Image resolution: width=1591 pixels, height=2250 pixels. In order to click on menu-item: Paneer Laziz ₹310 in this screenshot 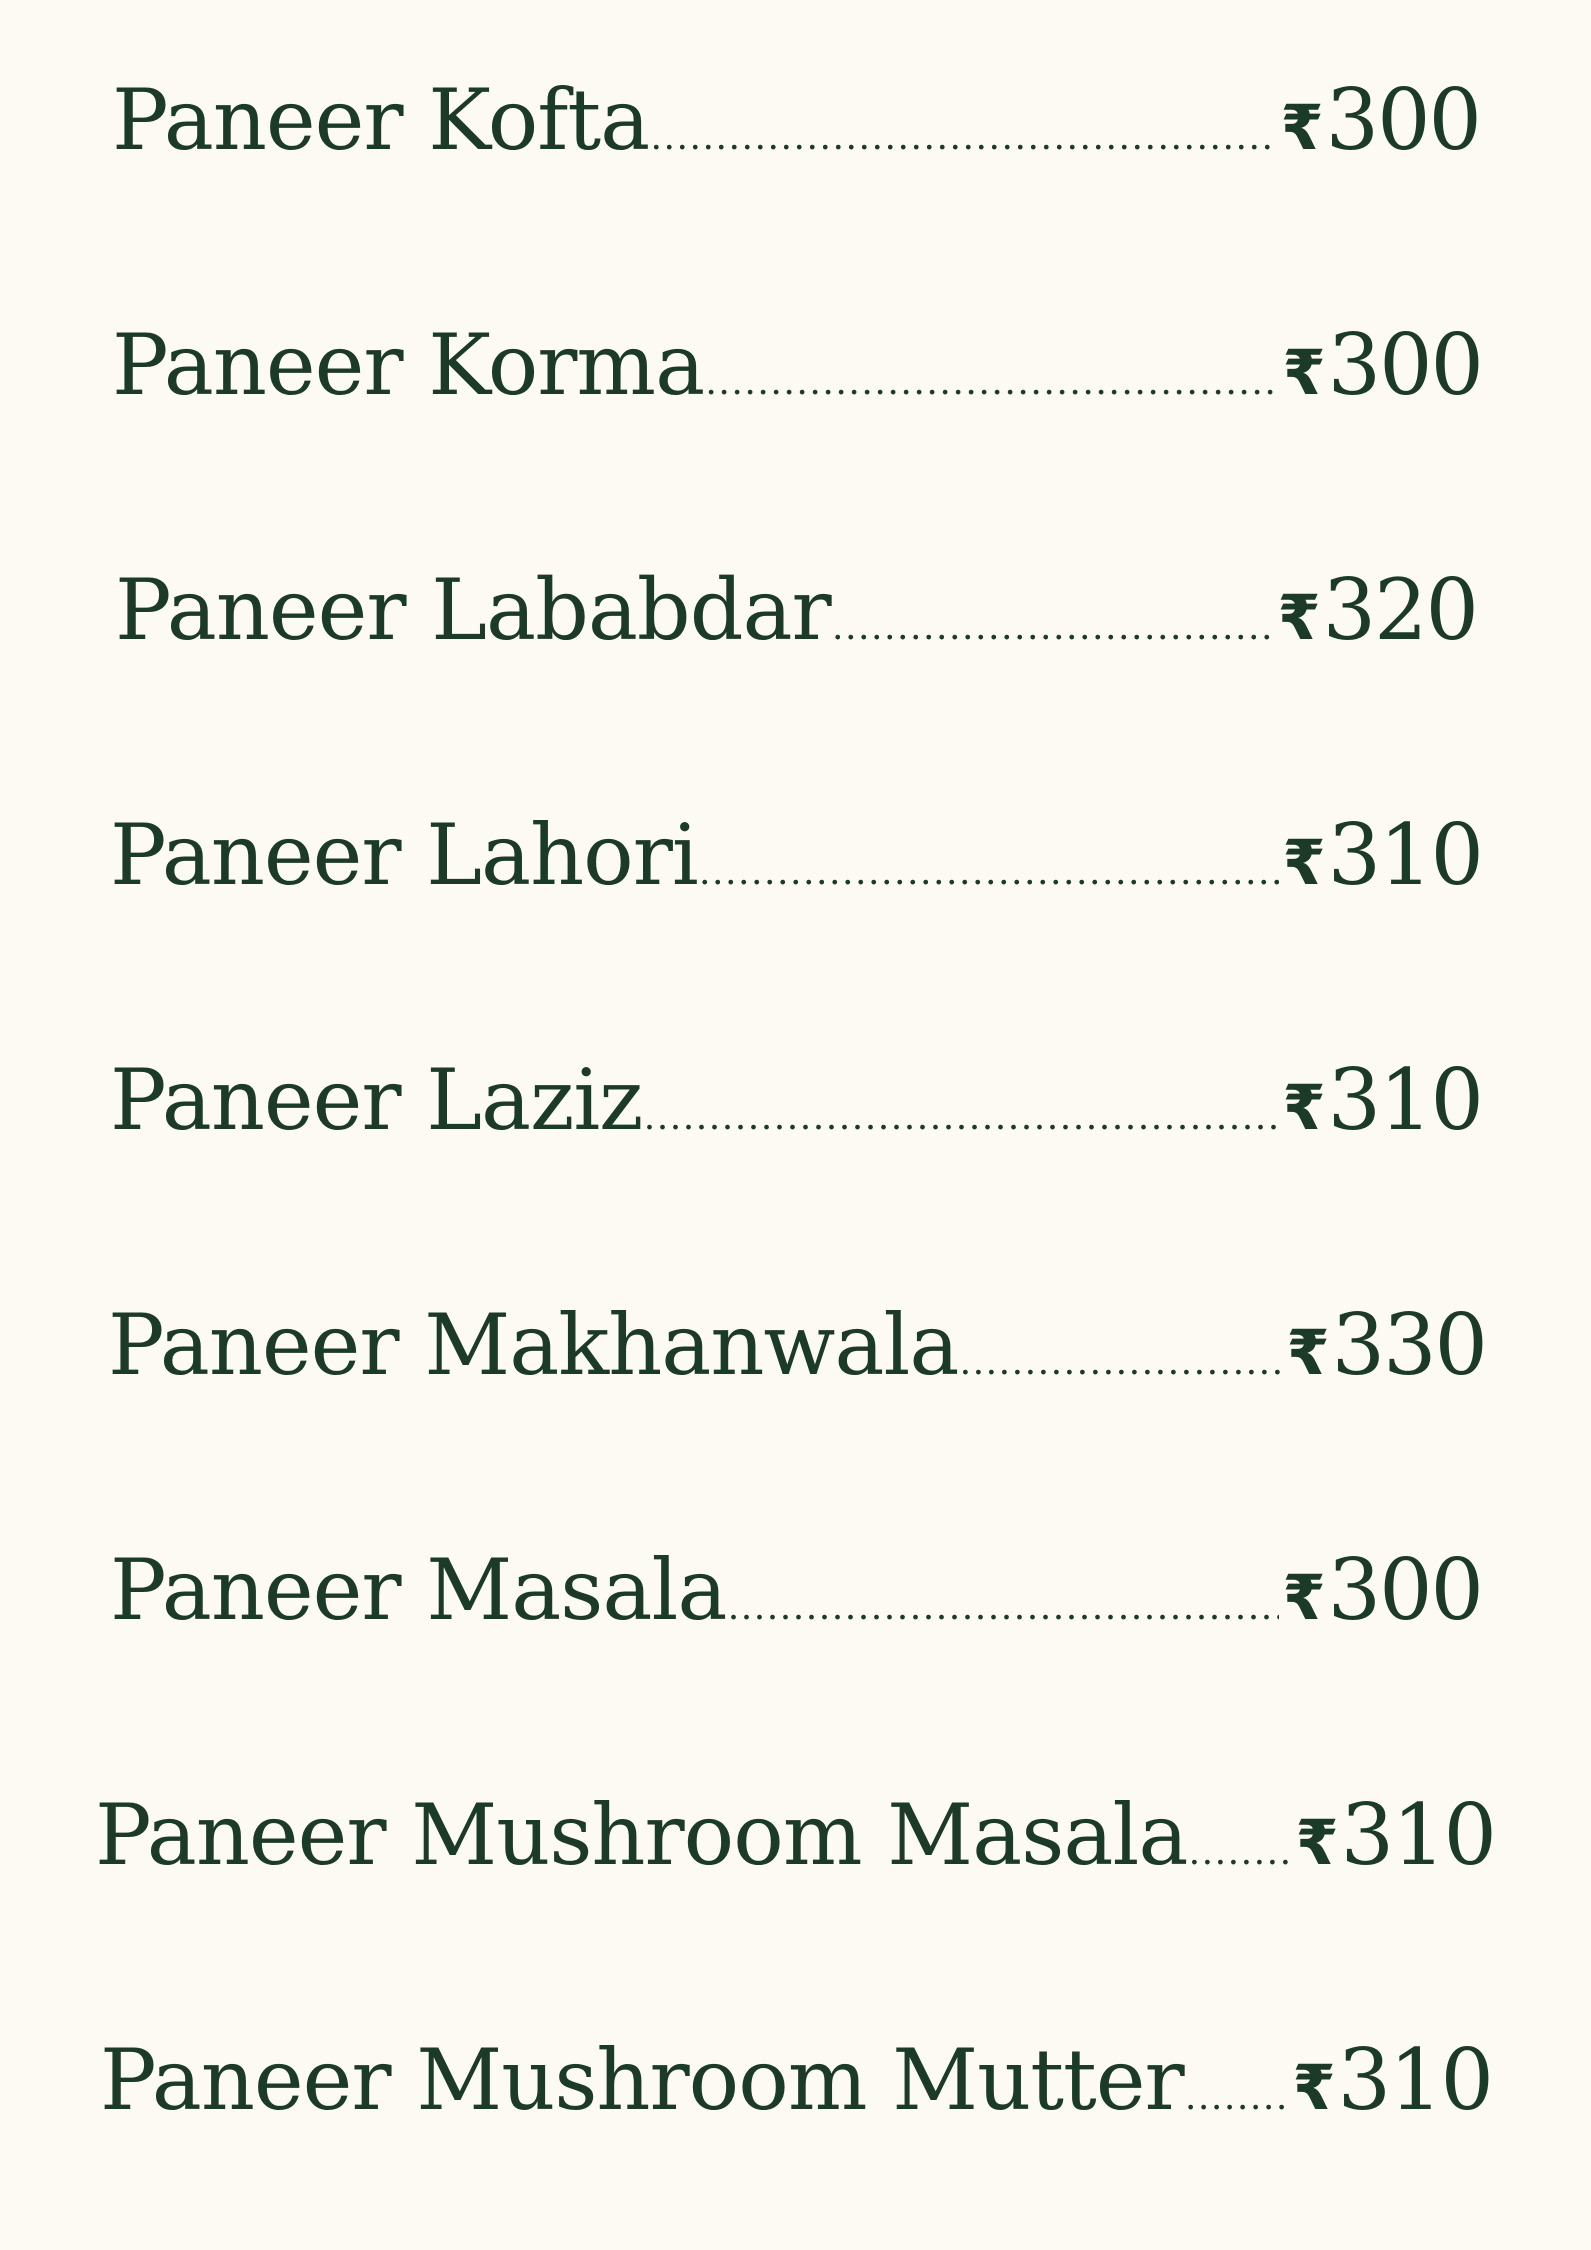, I will do `click(796, 1100)`.